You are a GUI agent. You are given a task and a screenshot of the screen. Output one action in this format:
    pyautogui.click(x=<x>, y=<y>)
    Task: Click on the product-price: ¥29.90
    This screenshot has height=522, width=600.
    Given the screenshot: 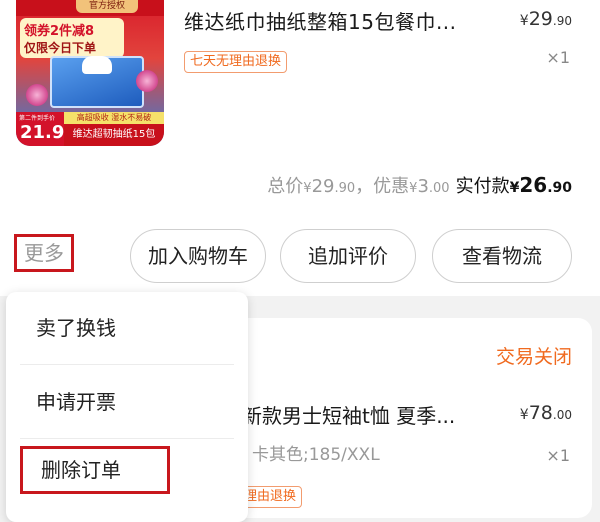 What is the action you would take?
    pyautogui.click(x=546, y=19)
    